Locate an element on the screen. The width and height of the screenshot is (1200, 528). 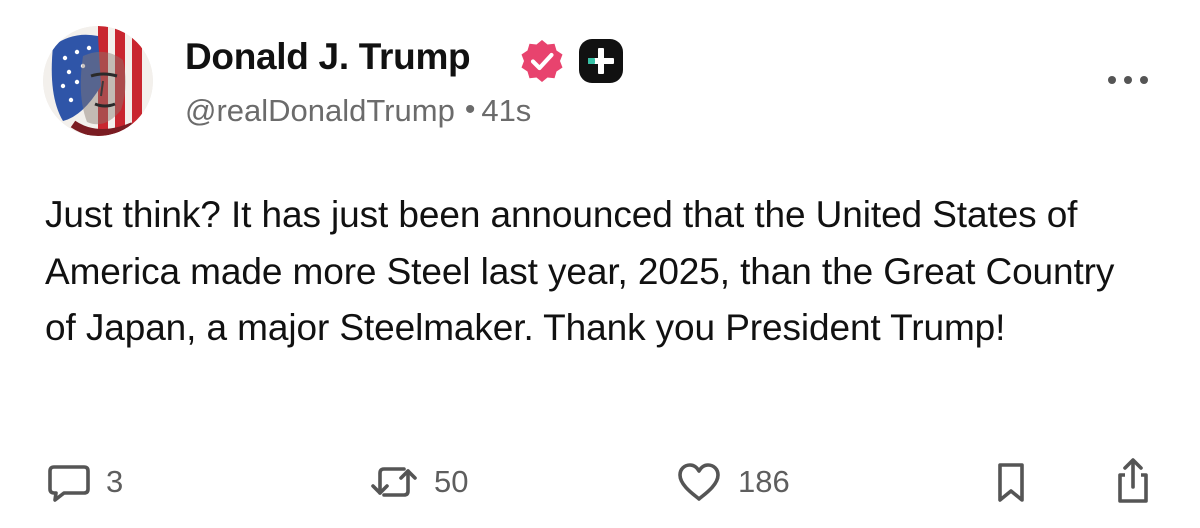
heart-icon is located at coordinates (699, 482).